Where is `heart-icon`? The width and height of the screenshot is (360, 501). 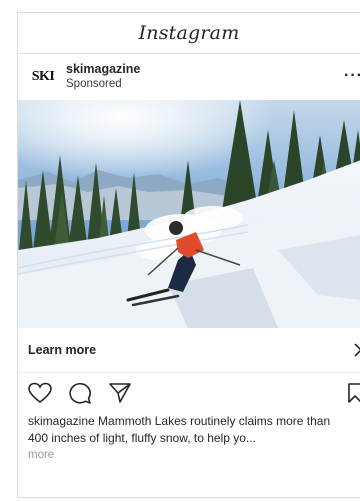
heart-icon is located at coordinates (40, 393).